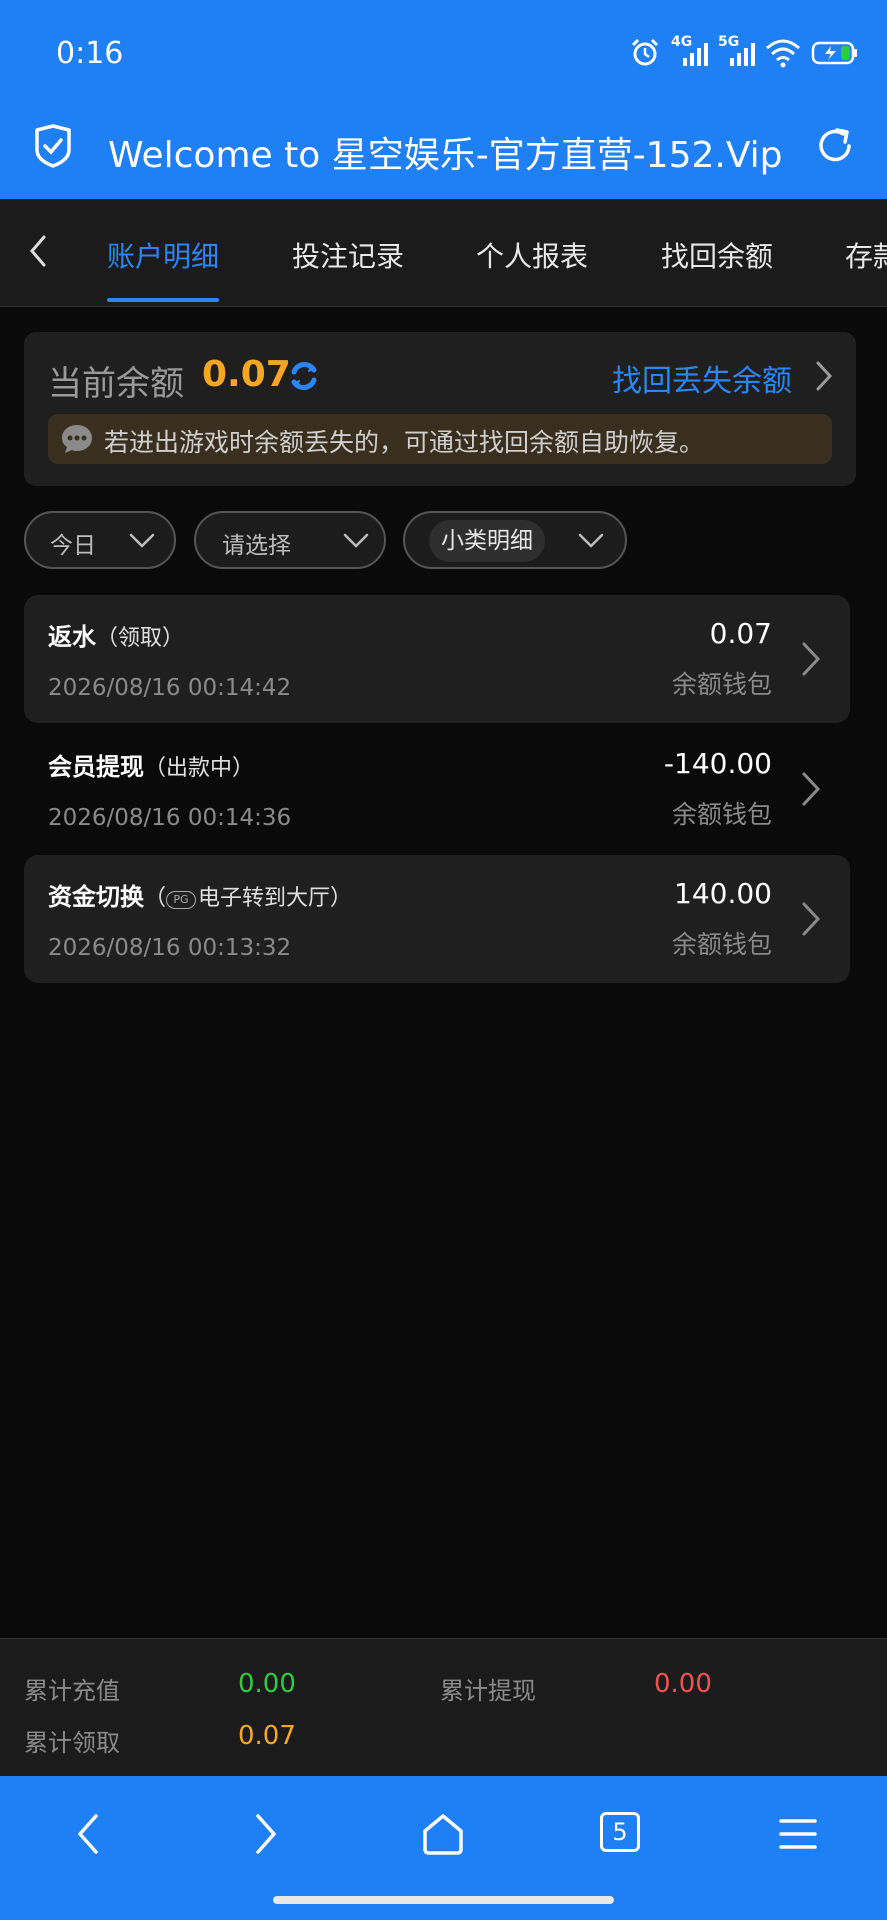 The width and height of the screenshot is (887, 1920). I want to click on alarm-icon, so click(645, 52).